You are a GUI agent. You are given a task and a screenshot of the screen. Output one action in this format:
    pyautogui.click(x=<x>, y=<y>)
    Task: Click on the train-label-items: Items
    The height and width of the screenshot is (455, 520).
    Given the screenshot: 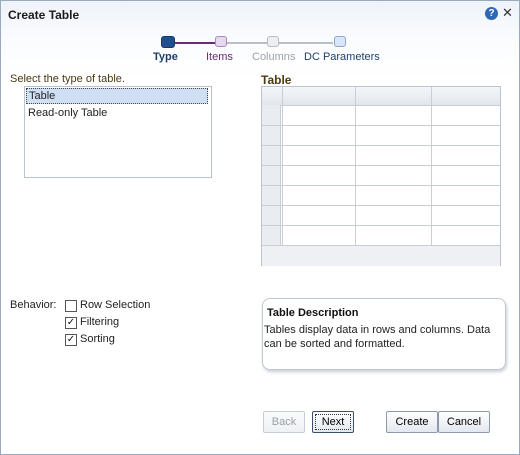 What is the action you would take?
    pyautogui.click(x=219, y=57)
    